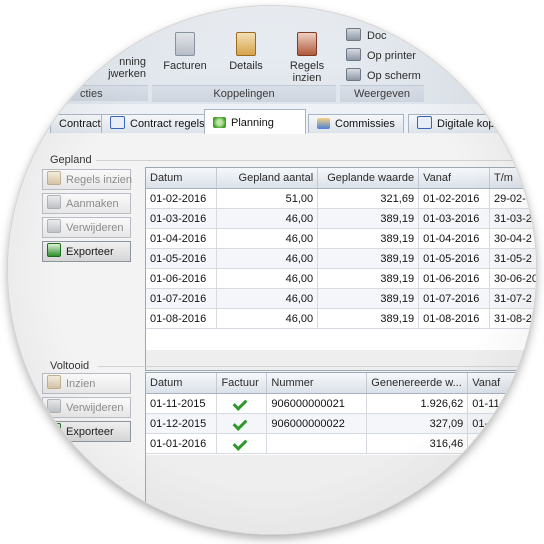  What do you see at coordinates (353, 74) in the screenshot?
I see `screen-icon` at bounding box center [353, 74].